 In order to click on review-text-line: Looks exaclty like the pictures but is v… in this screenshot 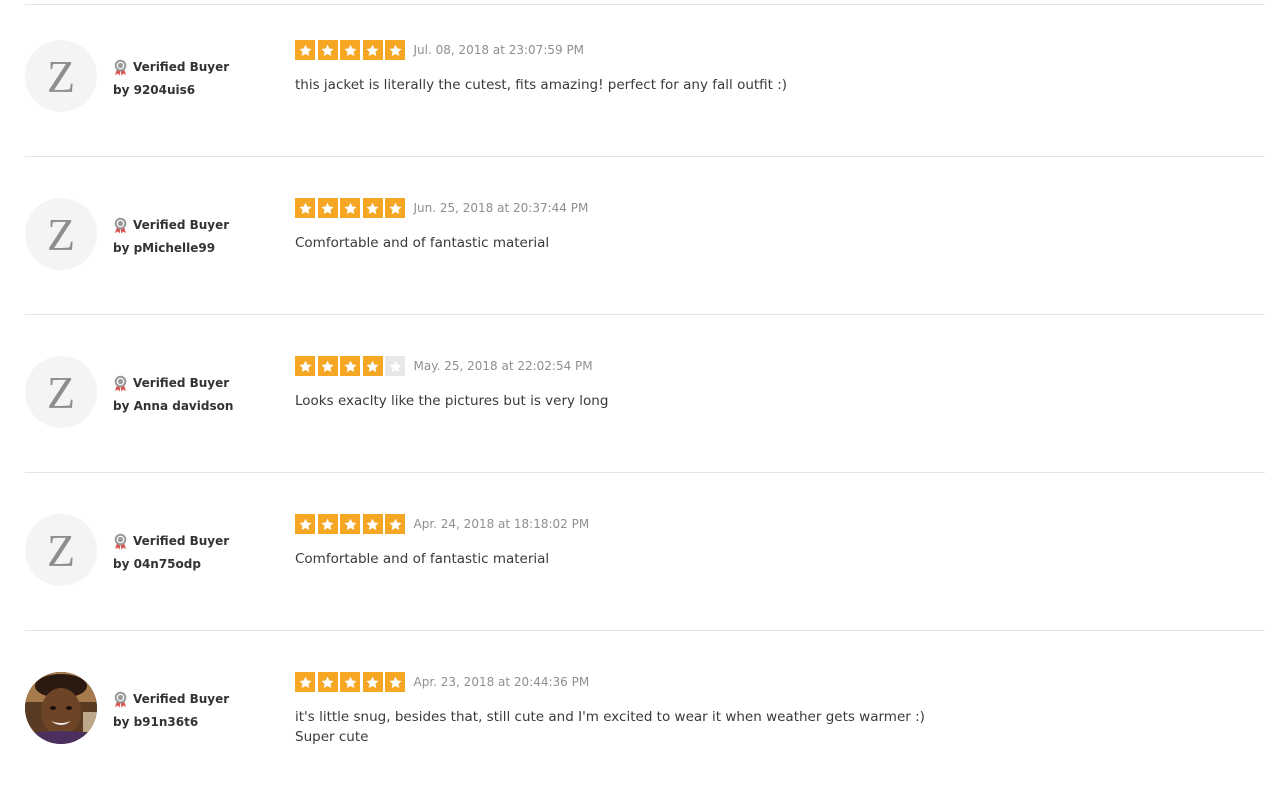, I will do `click(452, 401)`.